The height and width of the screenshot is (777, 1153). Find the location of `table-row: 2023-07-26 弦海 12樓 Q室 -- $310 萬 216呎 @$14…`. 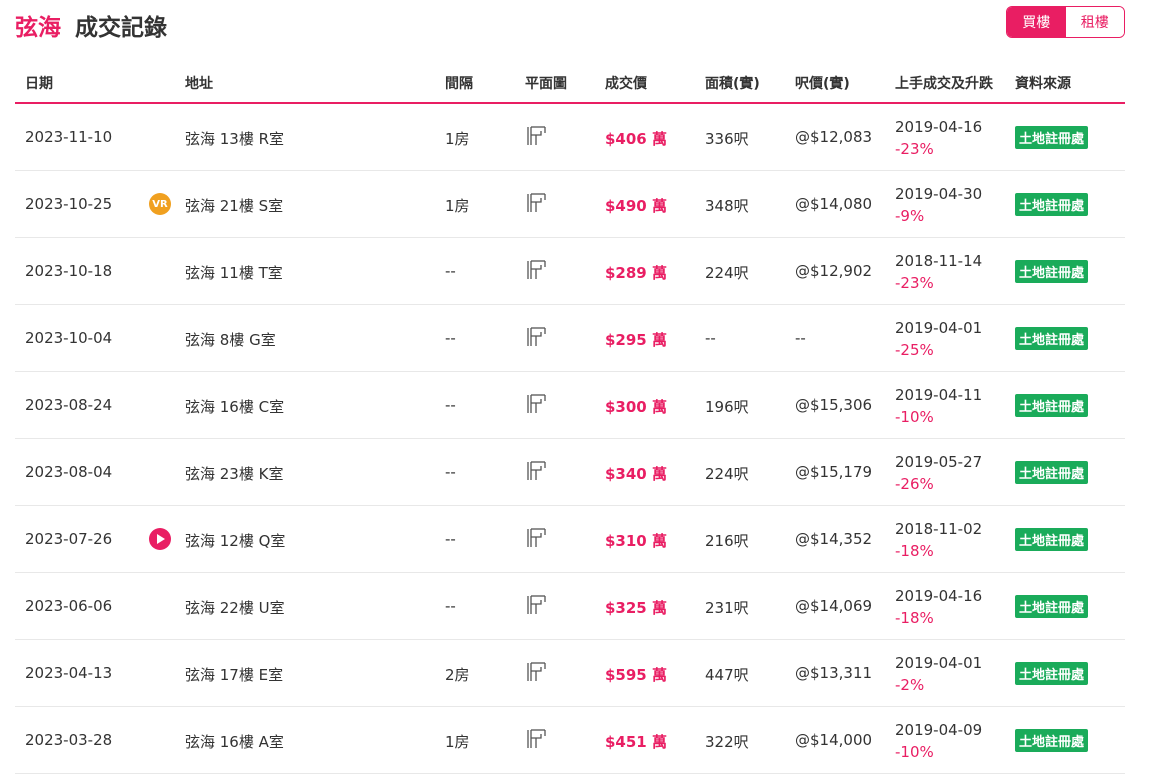

table-row: 2023-07-26 弦海 12樓 Q室 -- $310 萬 216呎 @$14… is located at coordinates (570, 539).